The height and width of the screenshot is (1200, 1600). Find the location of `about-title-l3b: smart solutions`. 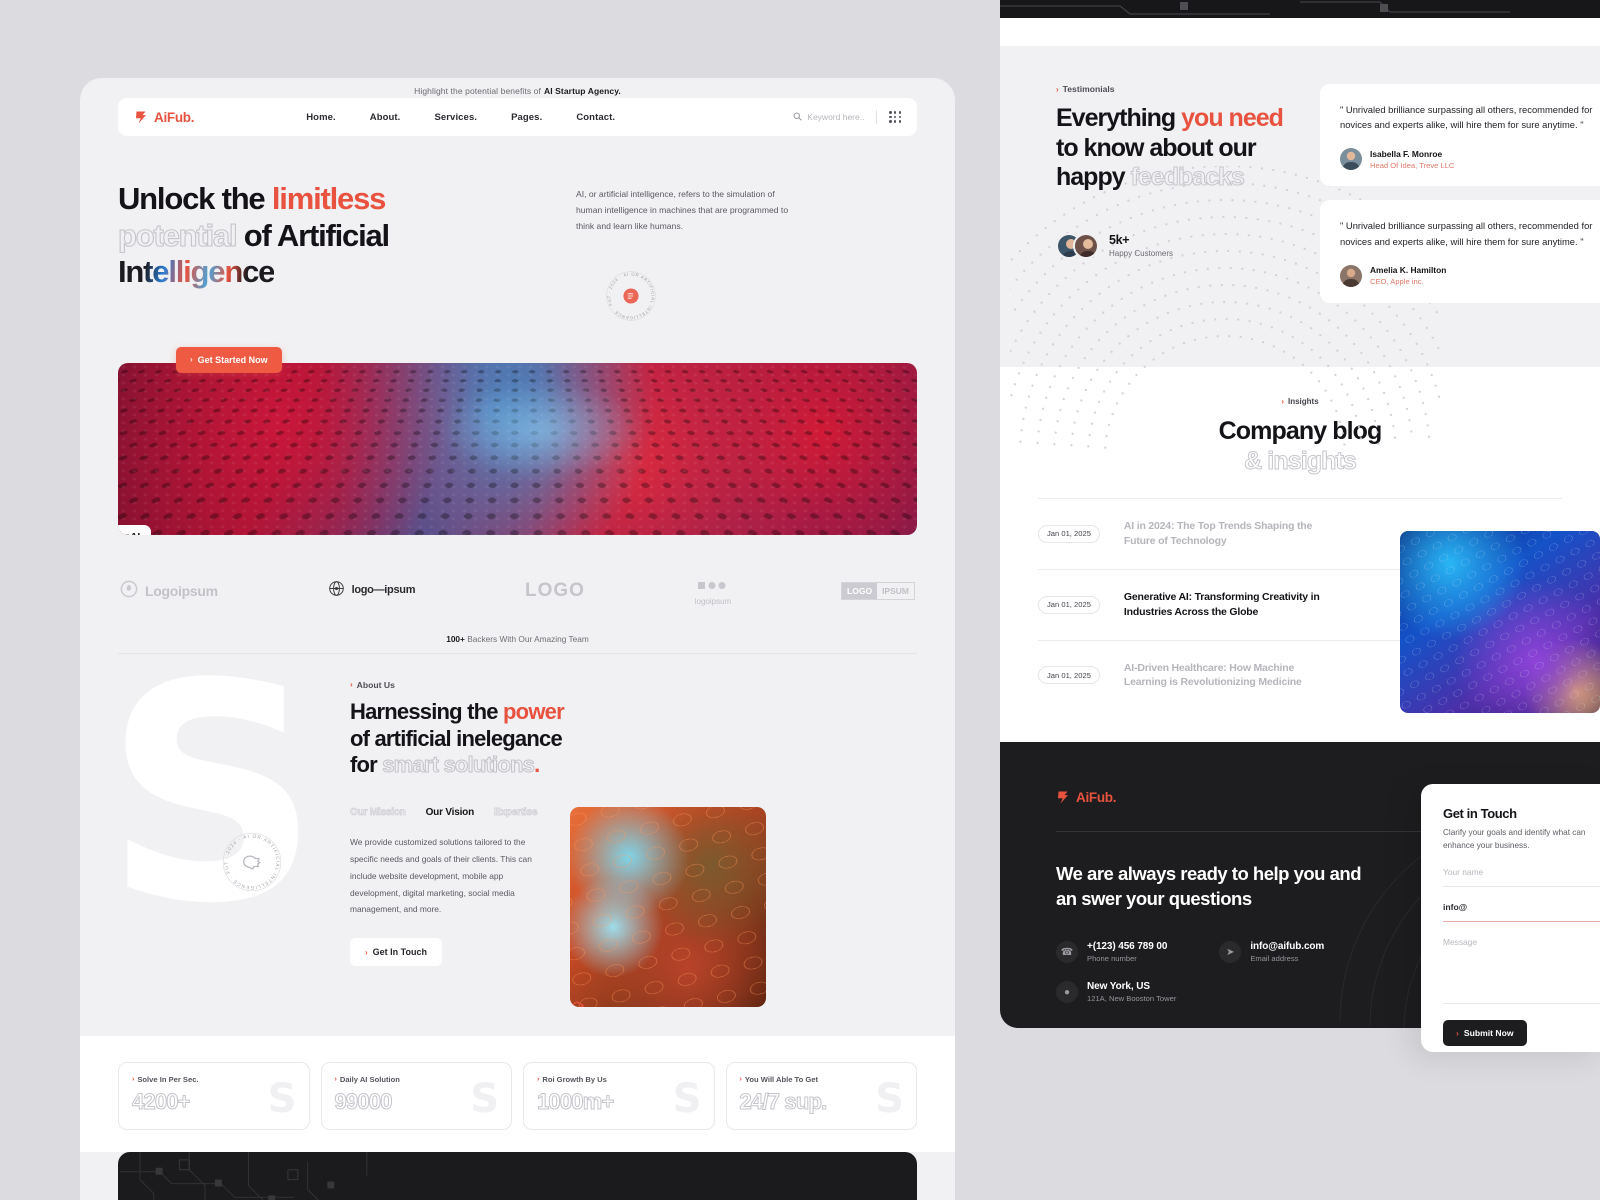

about-title-l3b: smart solutions is located at coordinates (459, 765).